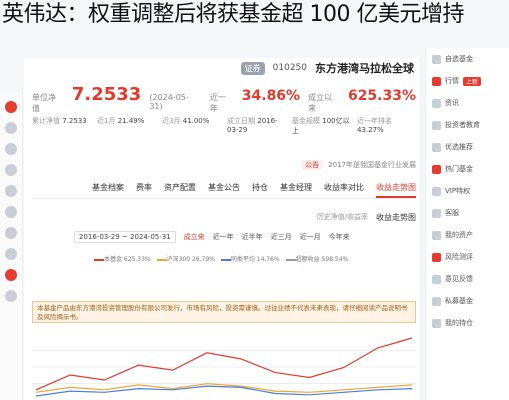 The image size is (509, 400). What do you see at coordinates (11, 254) in the screenshot?
I see `search-icon` at bounding box center [11, 254].